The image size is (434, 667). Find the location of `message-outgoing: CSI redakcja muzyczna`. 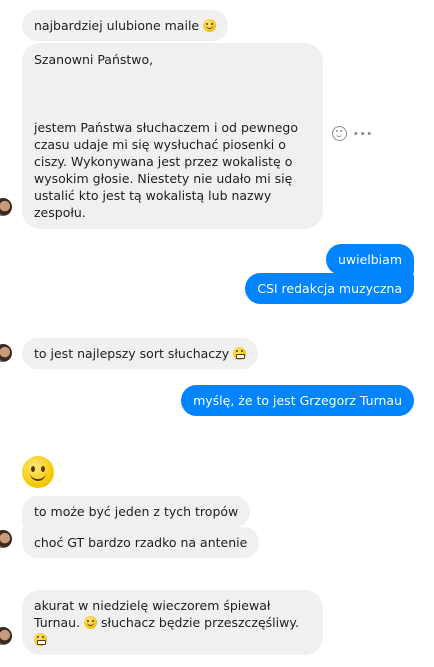

message-outgoing: CSI redakcja muzyczna is located at coordinates (329, 288).